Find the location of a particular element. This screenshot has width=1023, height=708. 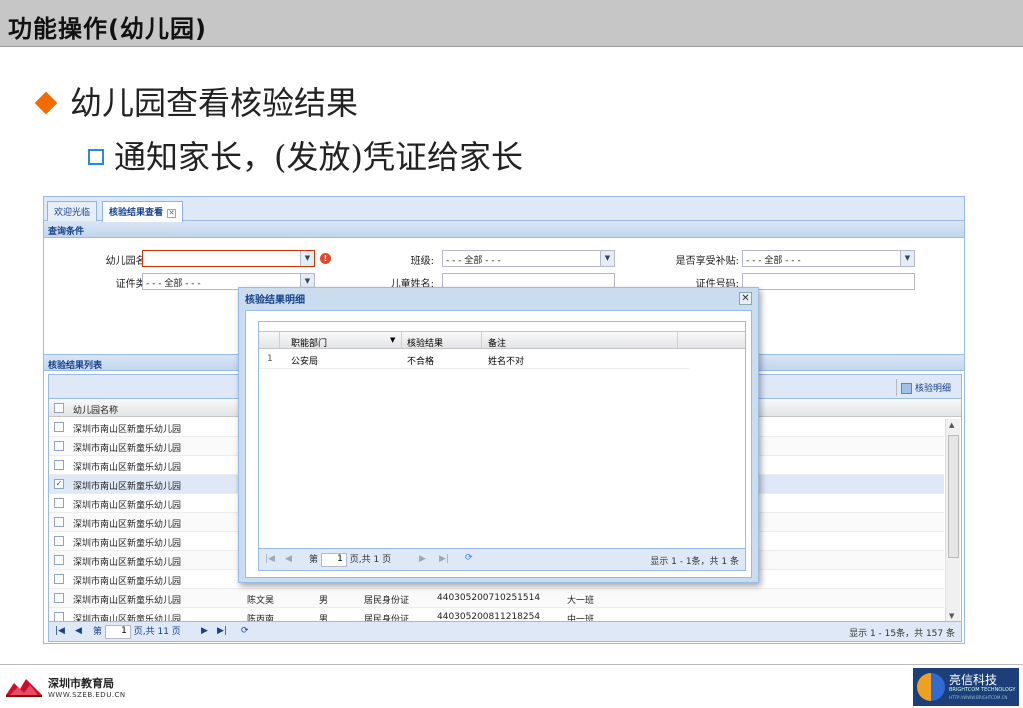

scroll-up-icon: ▲ is located at coordinates (951, 425).